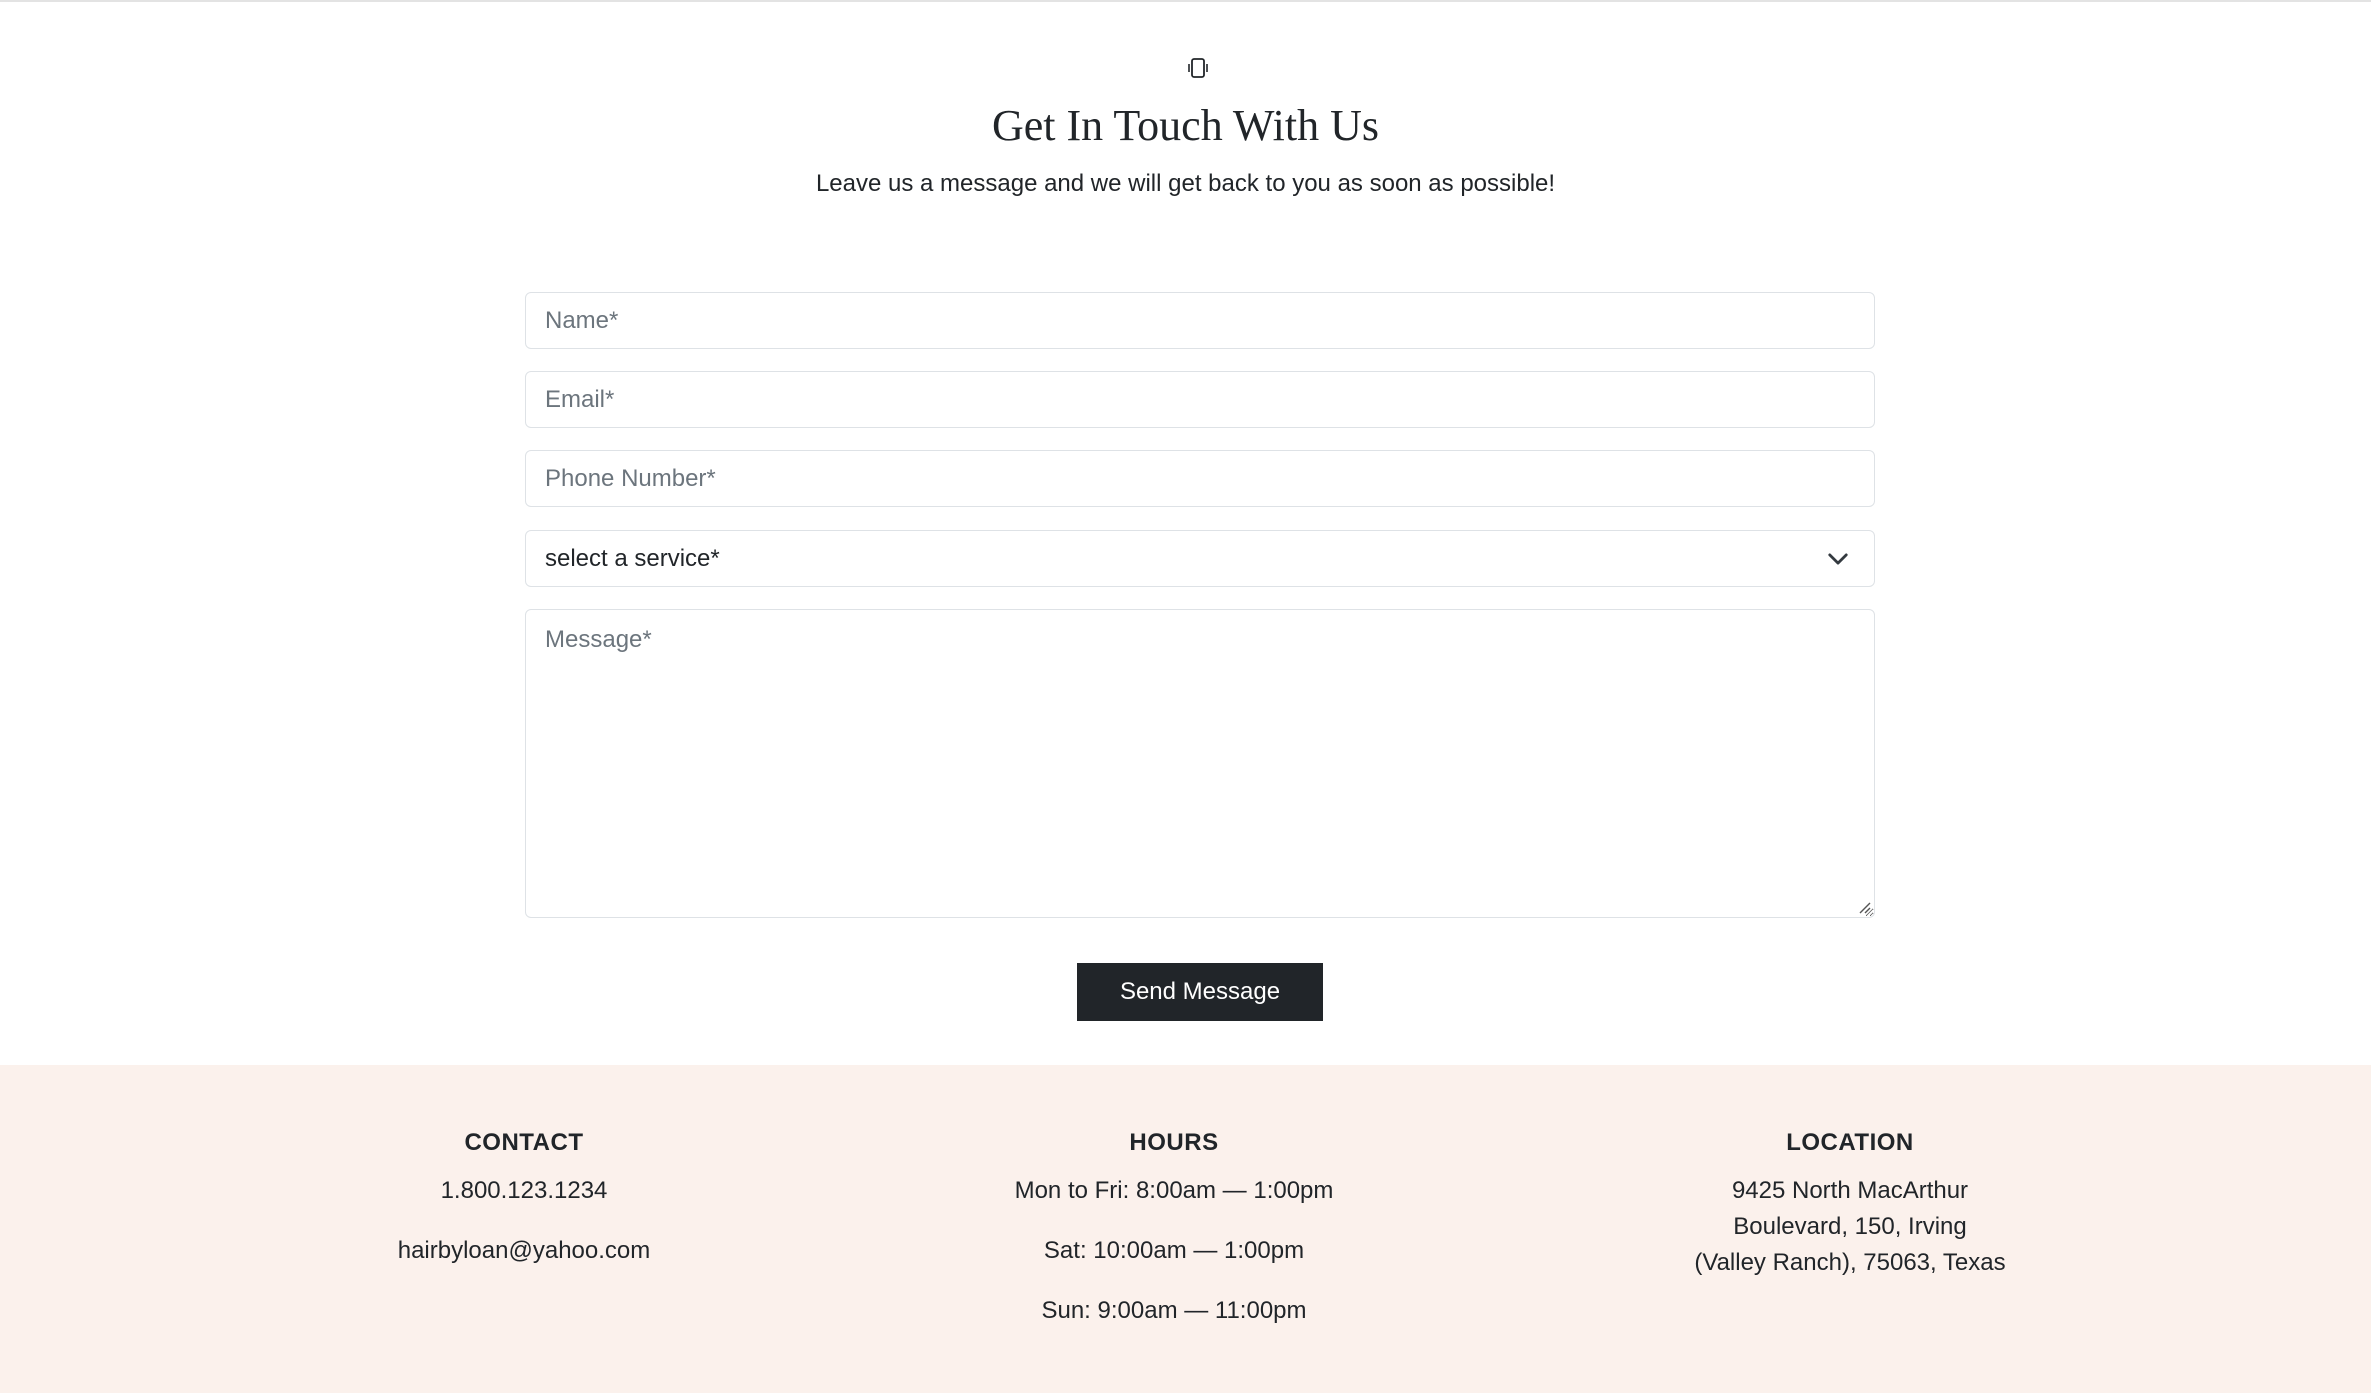 Image resolution: width=2371 pixels, height=1393 pixels. I want to click on footer-email-link: hairbyloan@yahoo.com, so click(524, 1251).